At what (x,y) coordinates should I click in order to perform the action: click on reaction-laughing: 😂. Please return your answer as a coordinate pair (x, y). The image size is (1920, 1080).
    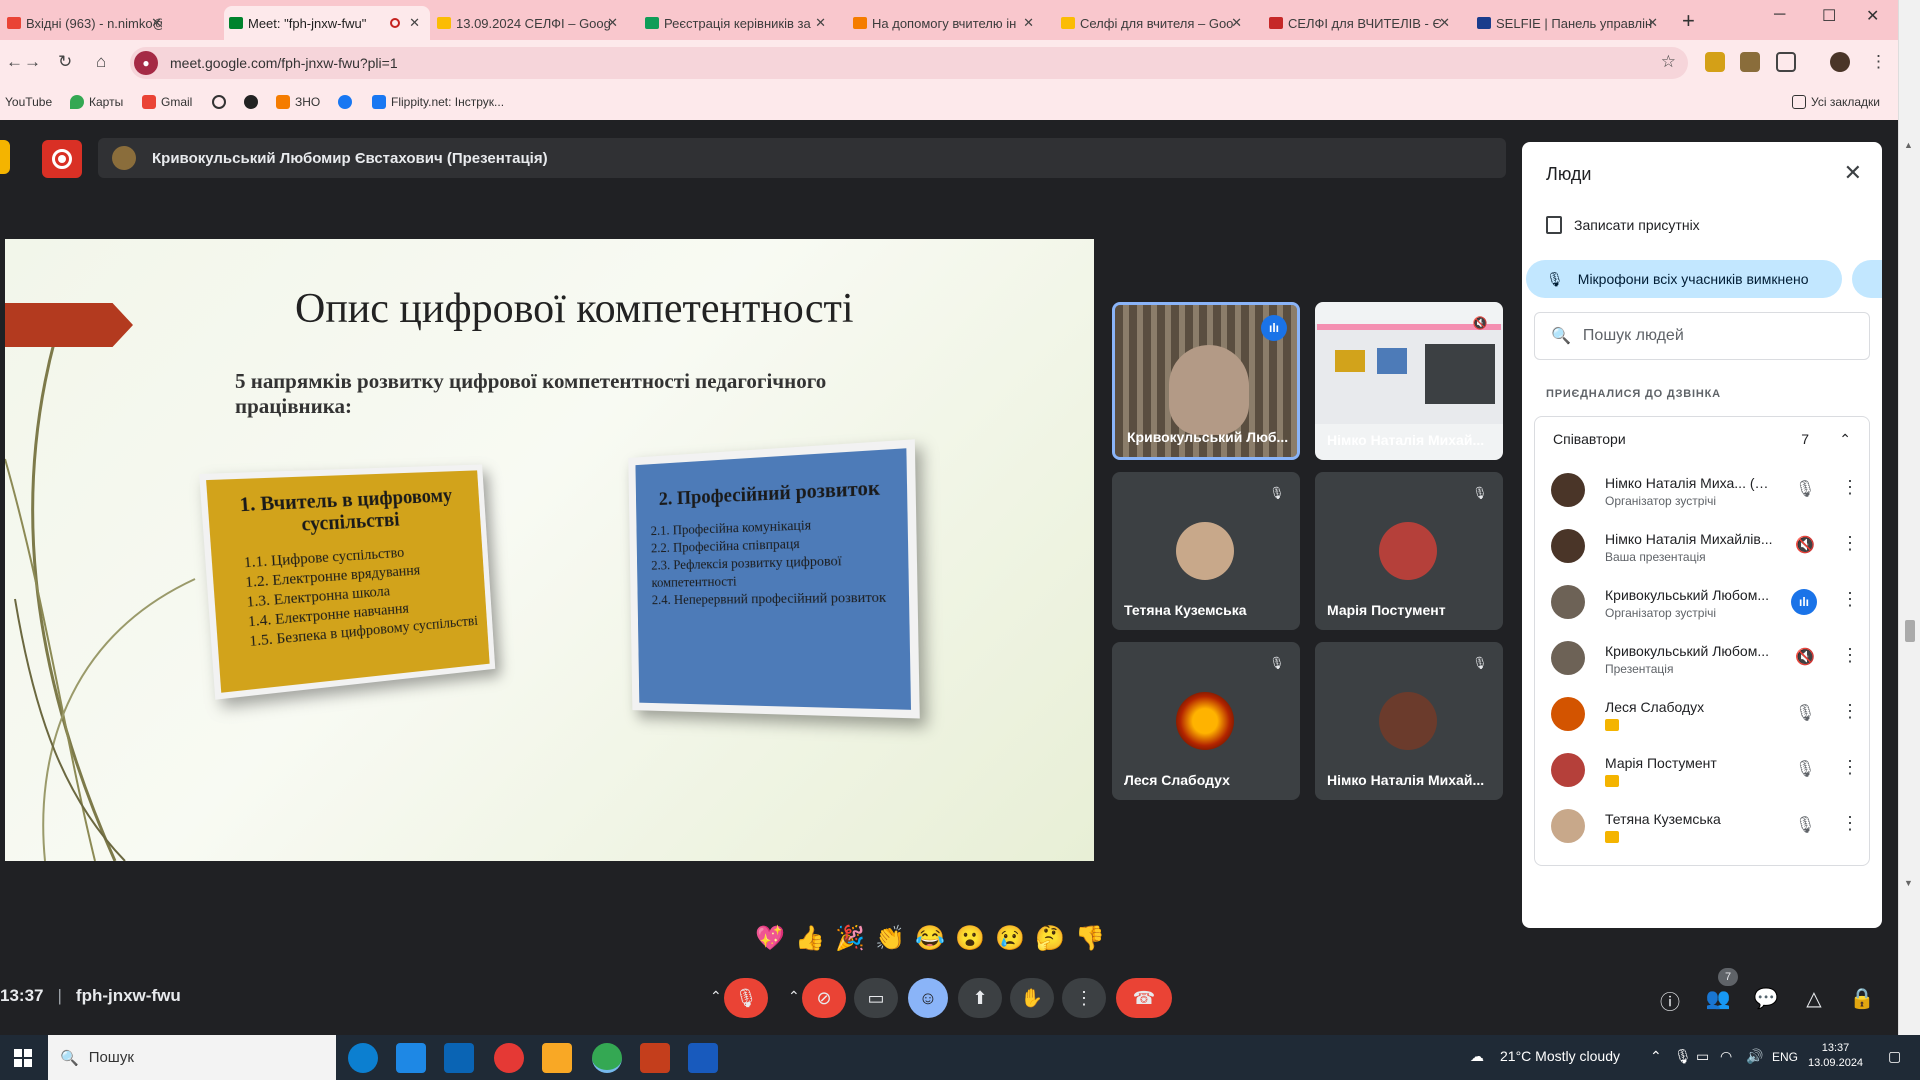
    Looking at the image, I should click on (930, 938).